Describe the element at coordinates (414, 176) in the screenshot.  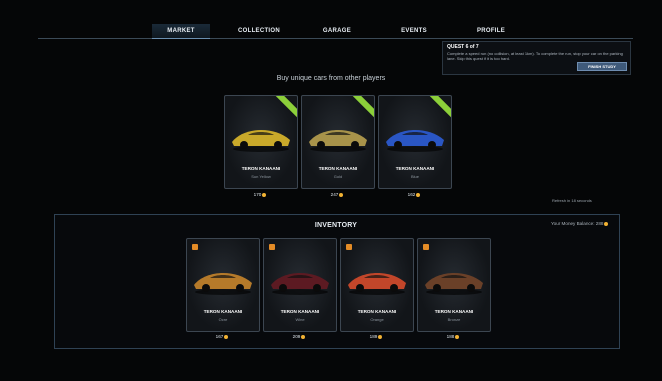
I see `car-variant: Blue` at that location.